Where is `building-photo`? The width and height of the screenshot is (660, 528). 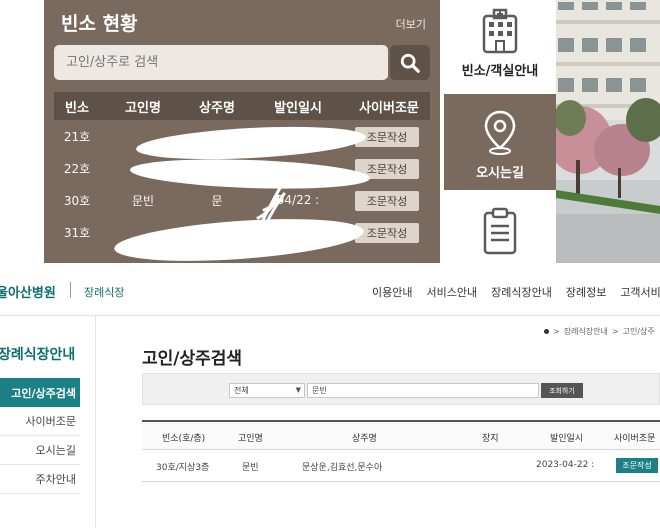 building-photo is located at coordinates (608, 131).